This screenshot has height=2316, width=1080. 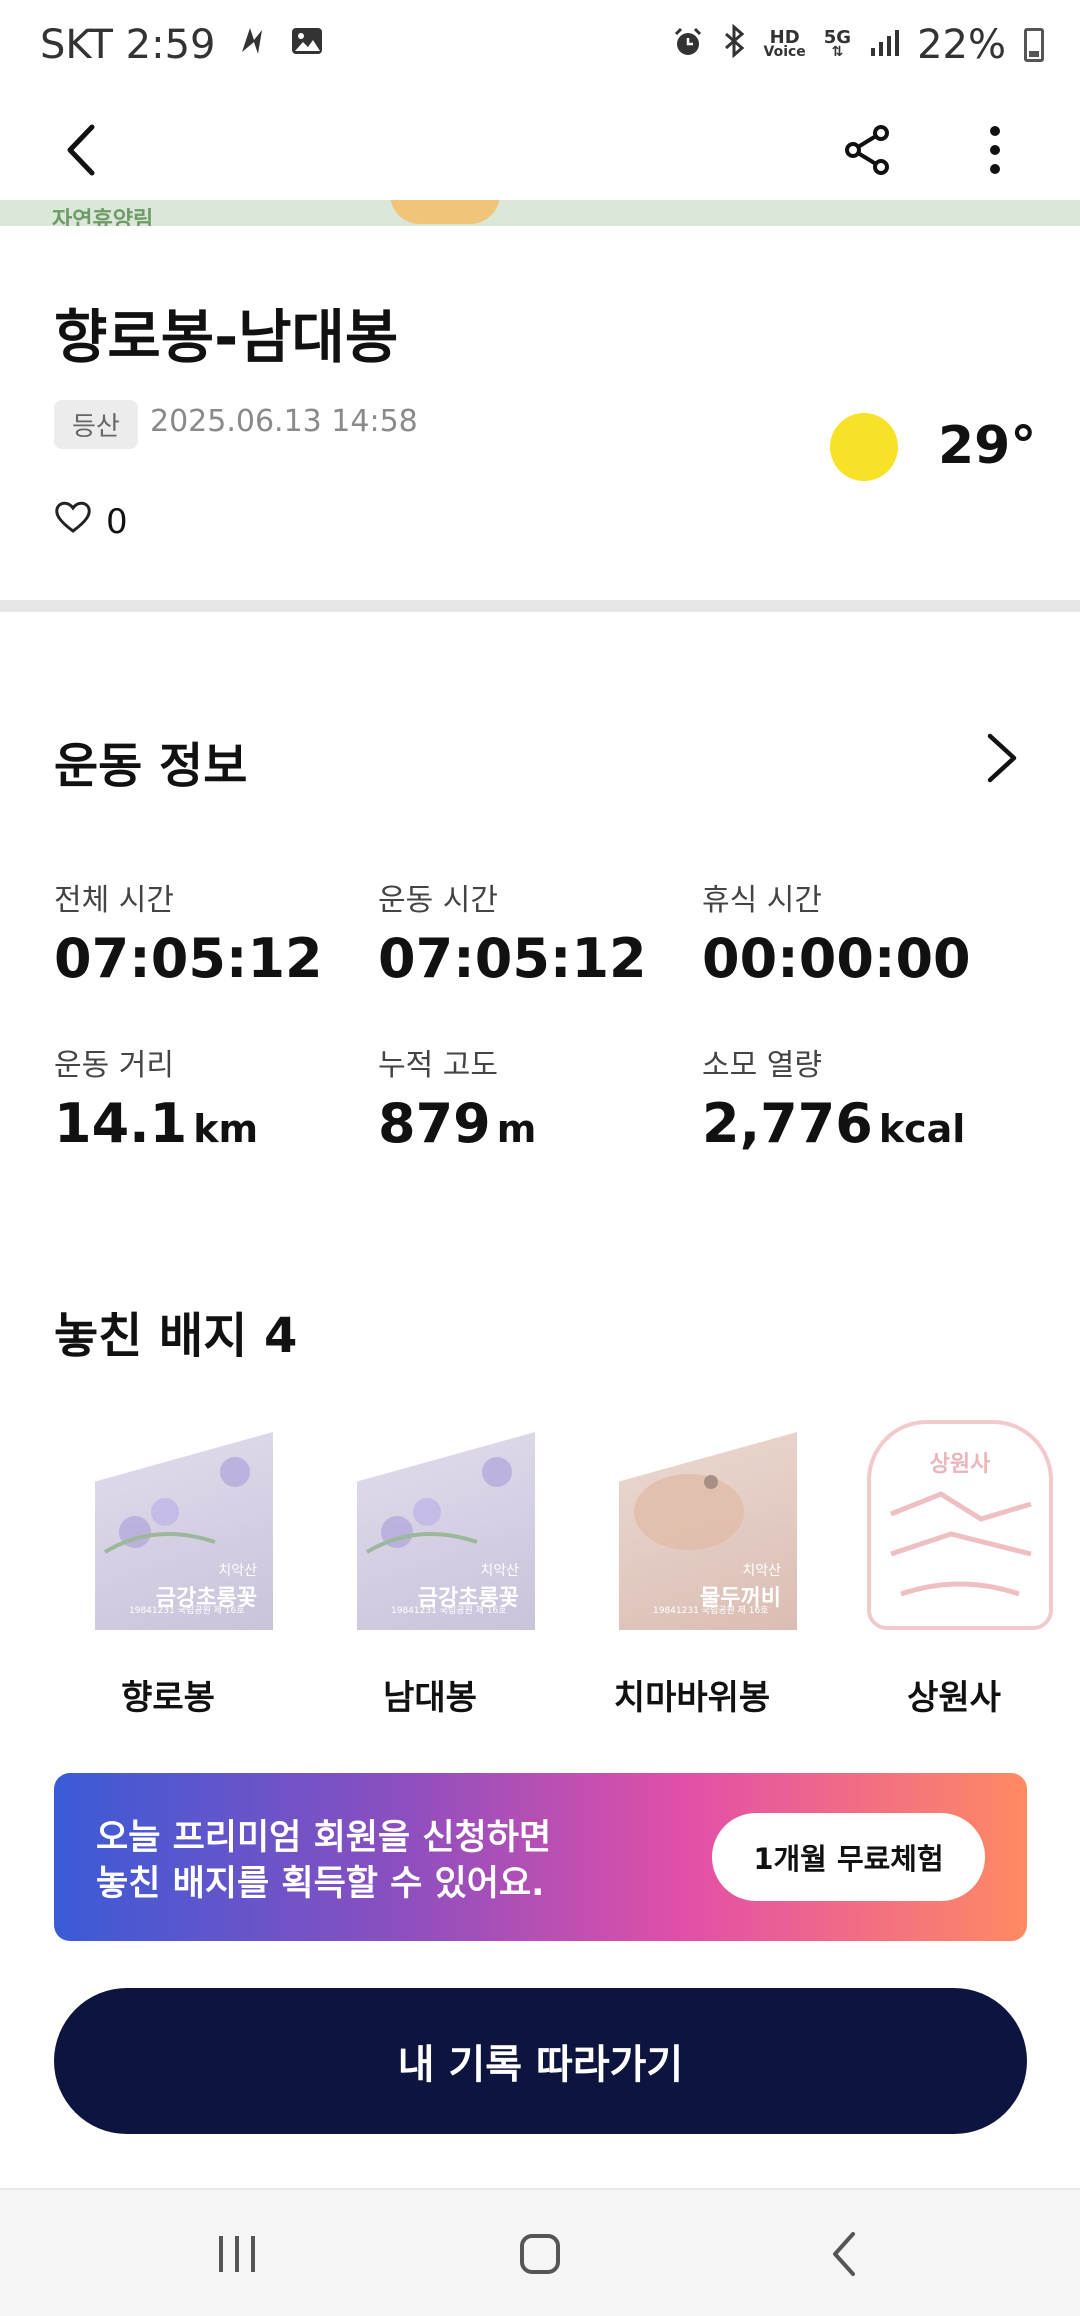 I want to click on like-count: 0, so click(x=117, y=521).